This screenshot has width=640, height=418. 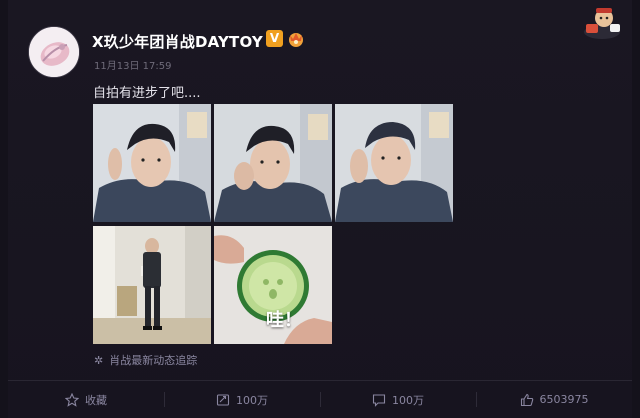 What do you see at coordinates (223, 399) in the screenshot?
I see `repost-icon` at bounding box center [223, 399].